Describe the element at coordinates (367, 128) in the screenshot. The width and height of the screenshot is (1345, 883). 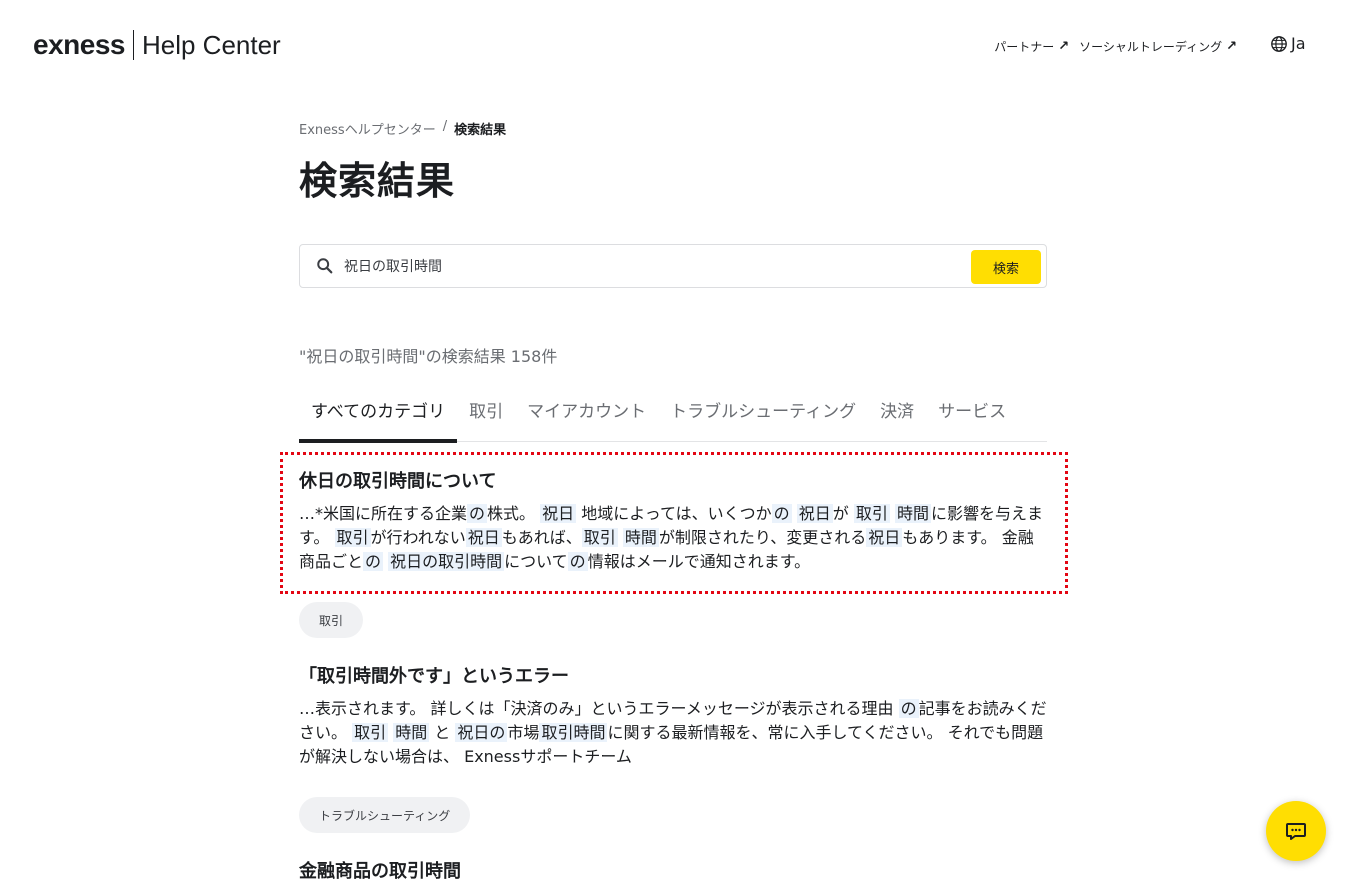
I see `breadcrumb-home: Exnessヘルプセンター` at that location.